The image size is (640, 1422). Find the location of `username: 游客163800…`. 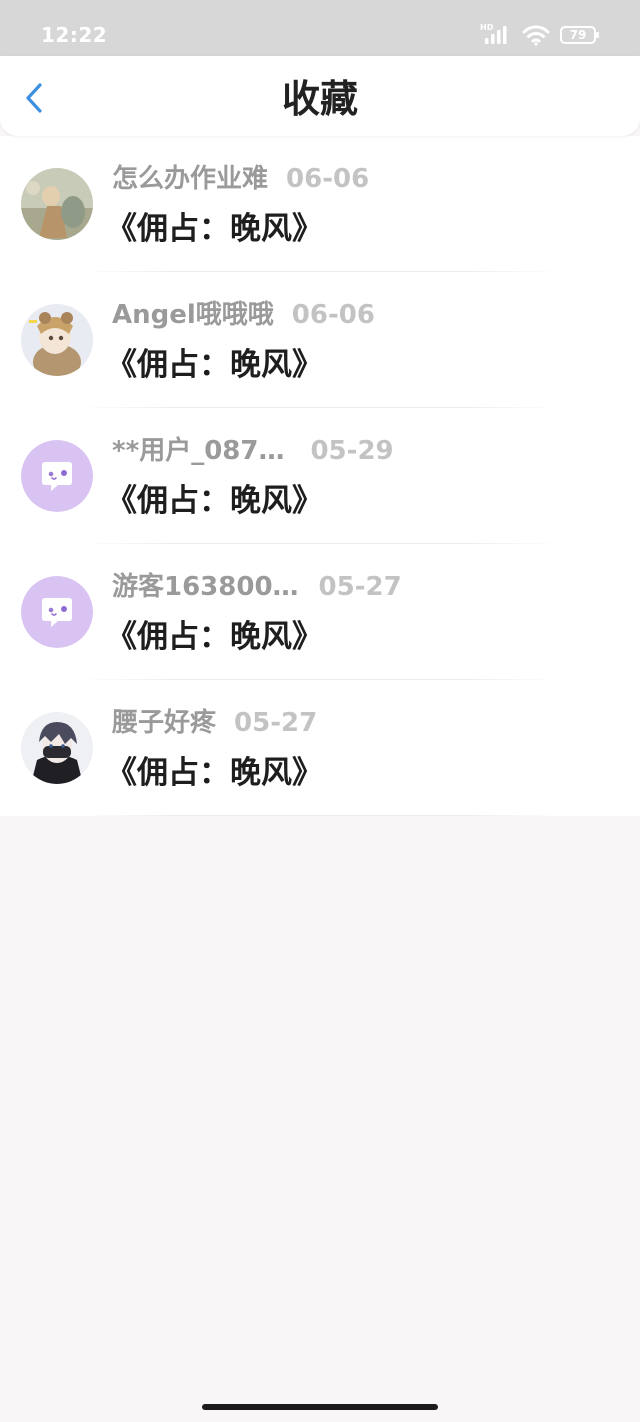

username: 游客163800… is located at coordinates (205, 587).